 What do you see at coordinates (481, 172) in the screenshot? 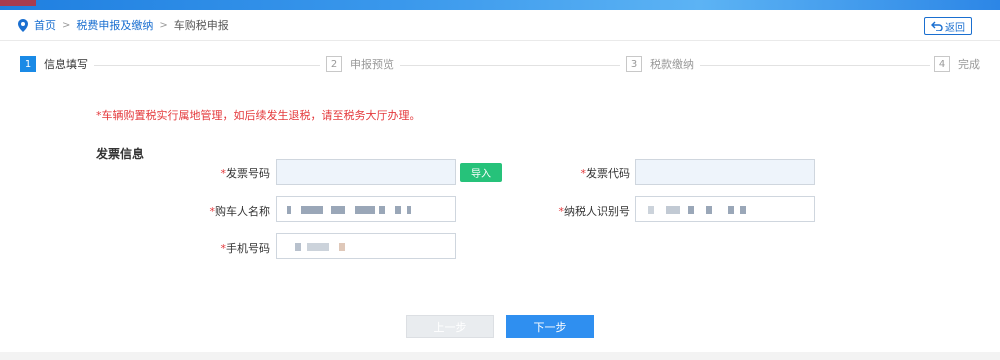
I see `import-button: 导入` at bounding box center [481, 172].